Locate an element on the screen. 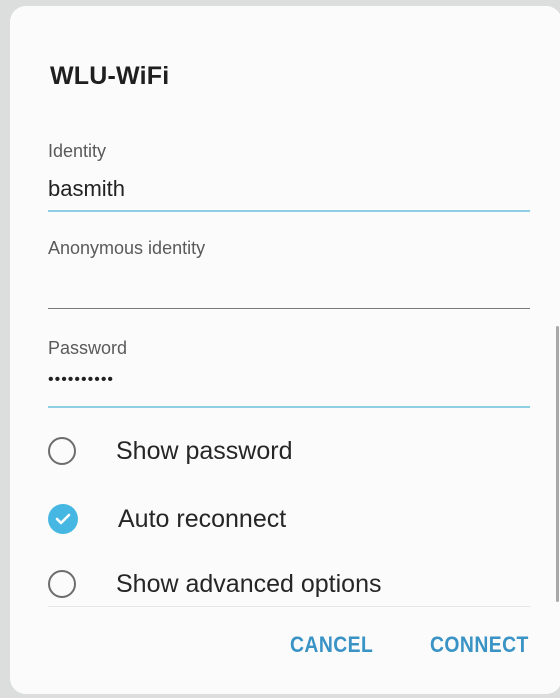  dialog-title: WLU-WiFi is located at coordinates (110, 76).